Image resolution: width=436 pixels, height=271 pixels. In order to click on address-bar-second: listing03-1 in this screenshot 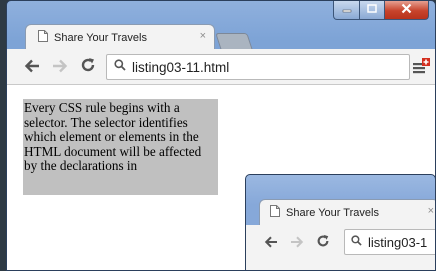, I will do `click(389, 242)`.